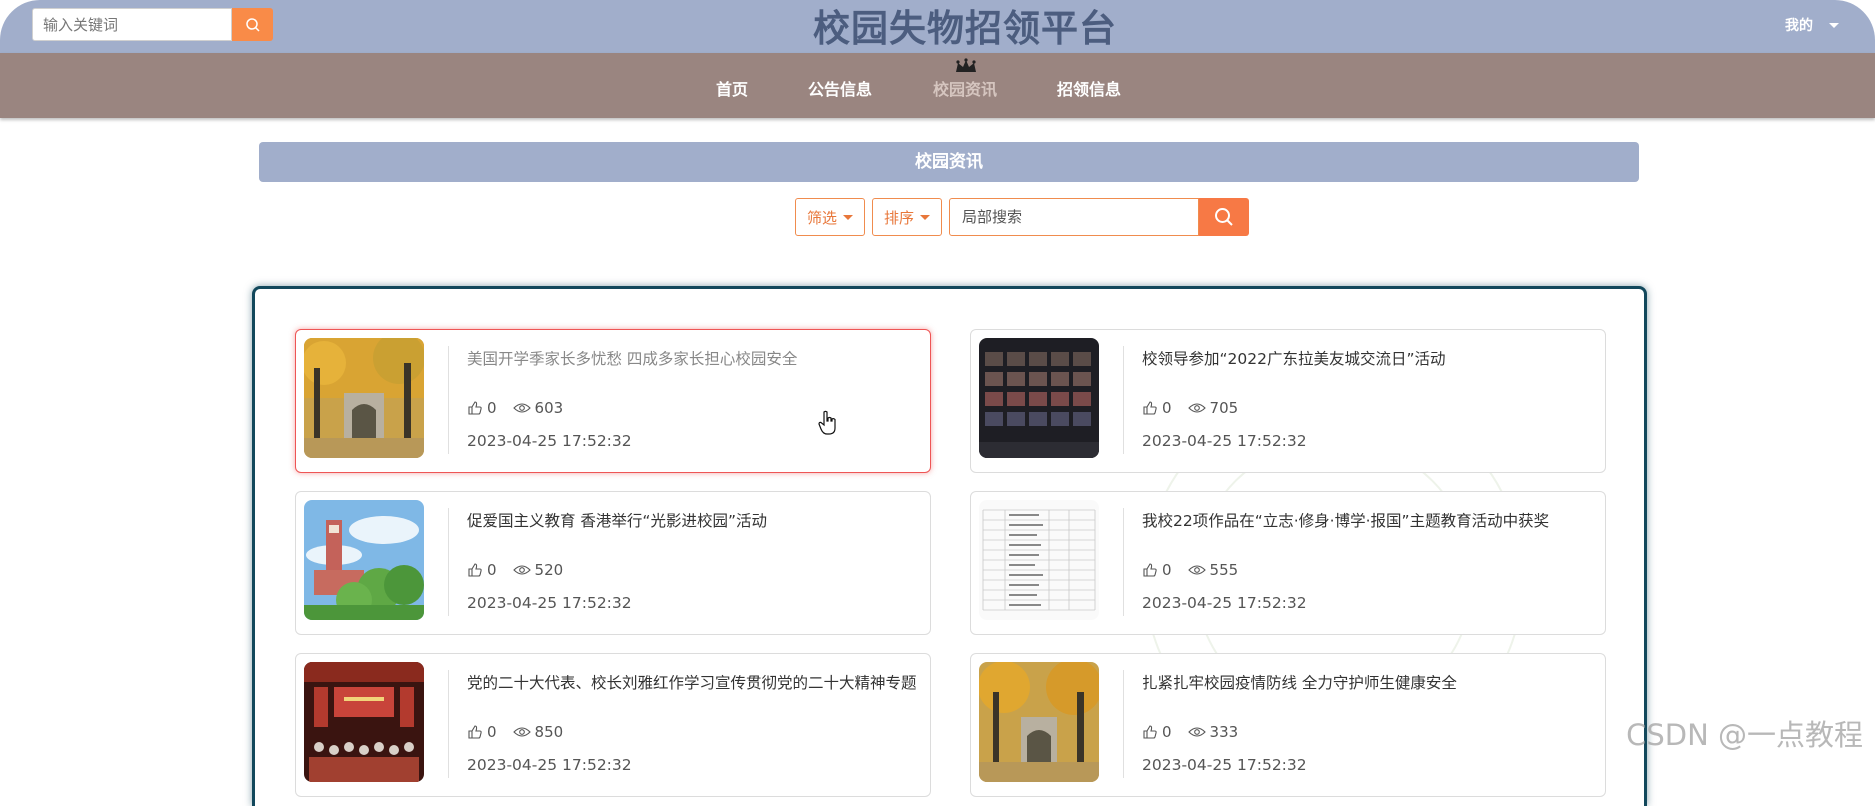  Describe the element at coordinates (827, 422) in the screenshot. I see `hand-cursor-icon` at that location.